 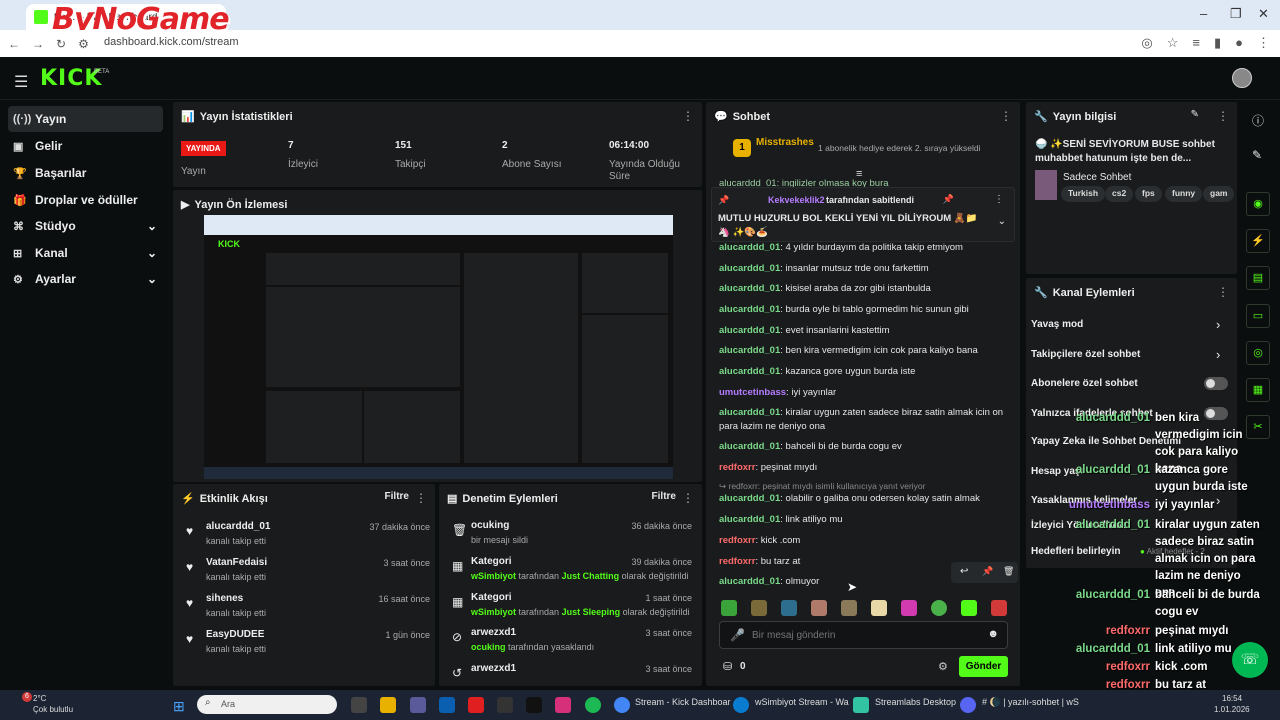 What do you see at coordinates (948, 199) in the screenshot?
I see `unpin-icon: 📌` at bounding box center [948, 199].